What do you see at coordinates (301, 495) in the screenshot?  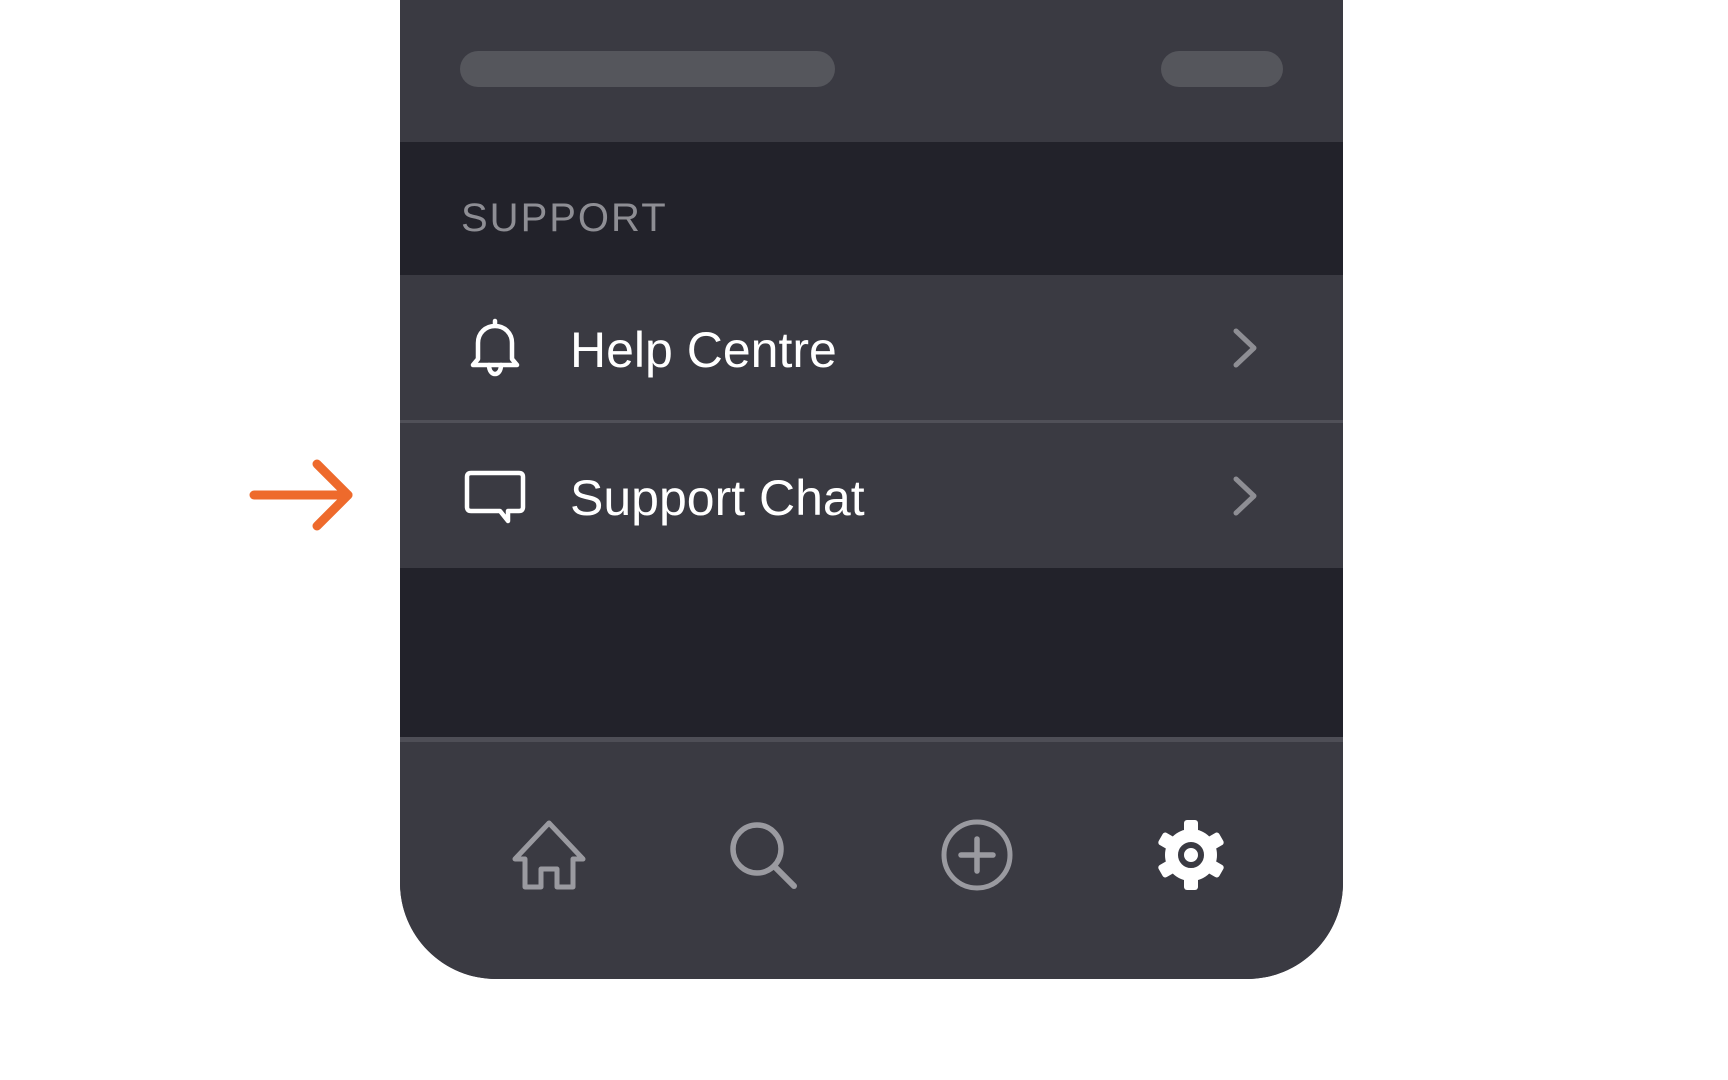 I see `arrow-right-icon` at bounding box center [301, 495].